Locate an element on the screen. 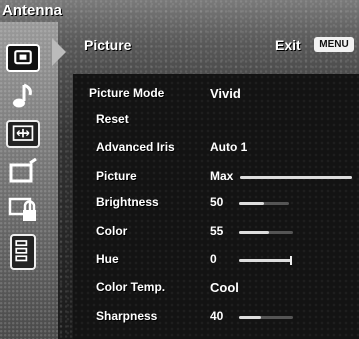 The width and height of the screenshot is (359, 339). setting-value: 0 is located at coordinates (213, 259).